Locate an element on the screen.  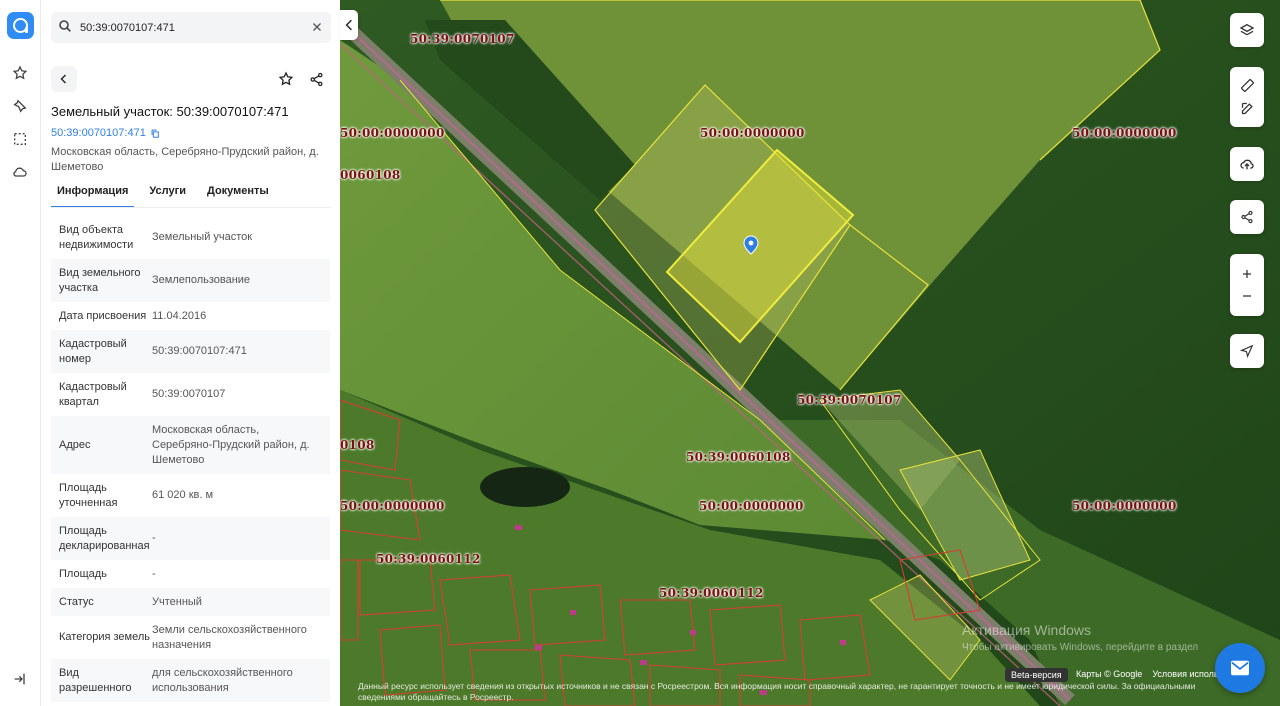
icon-rail is located at coordinates (20, 353).